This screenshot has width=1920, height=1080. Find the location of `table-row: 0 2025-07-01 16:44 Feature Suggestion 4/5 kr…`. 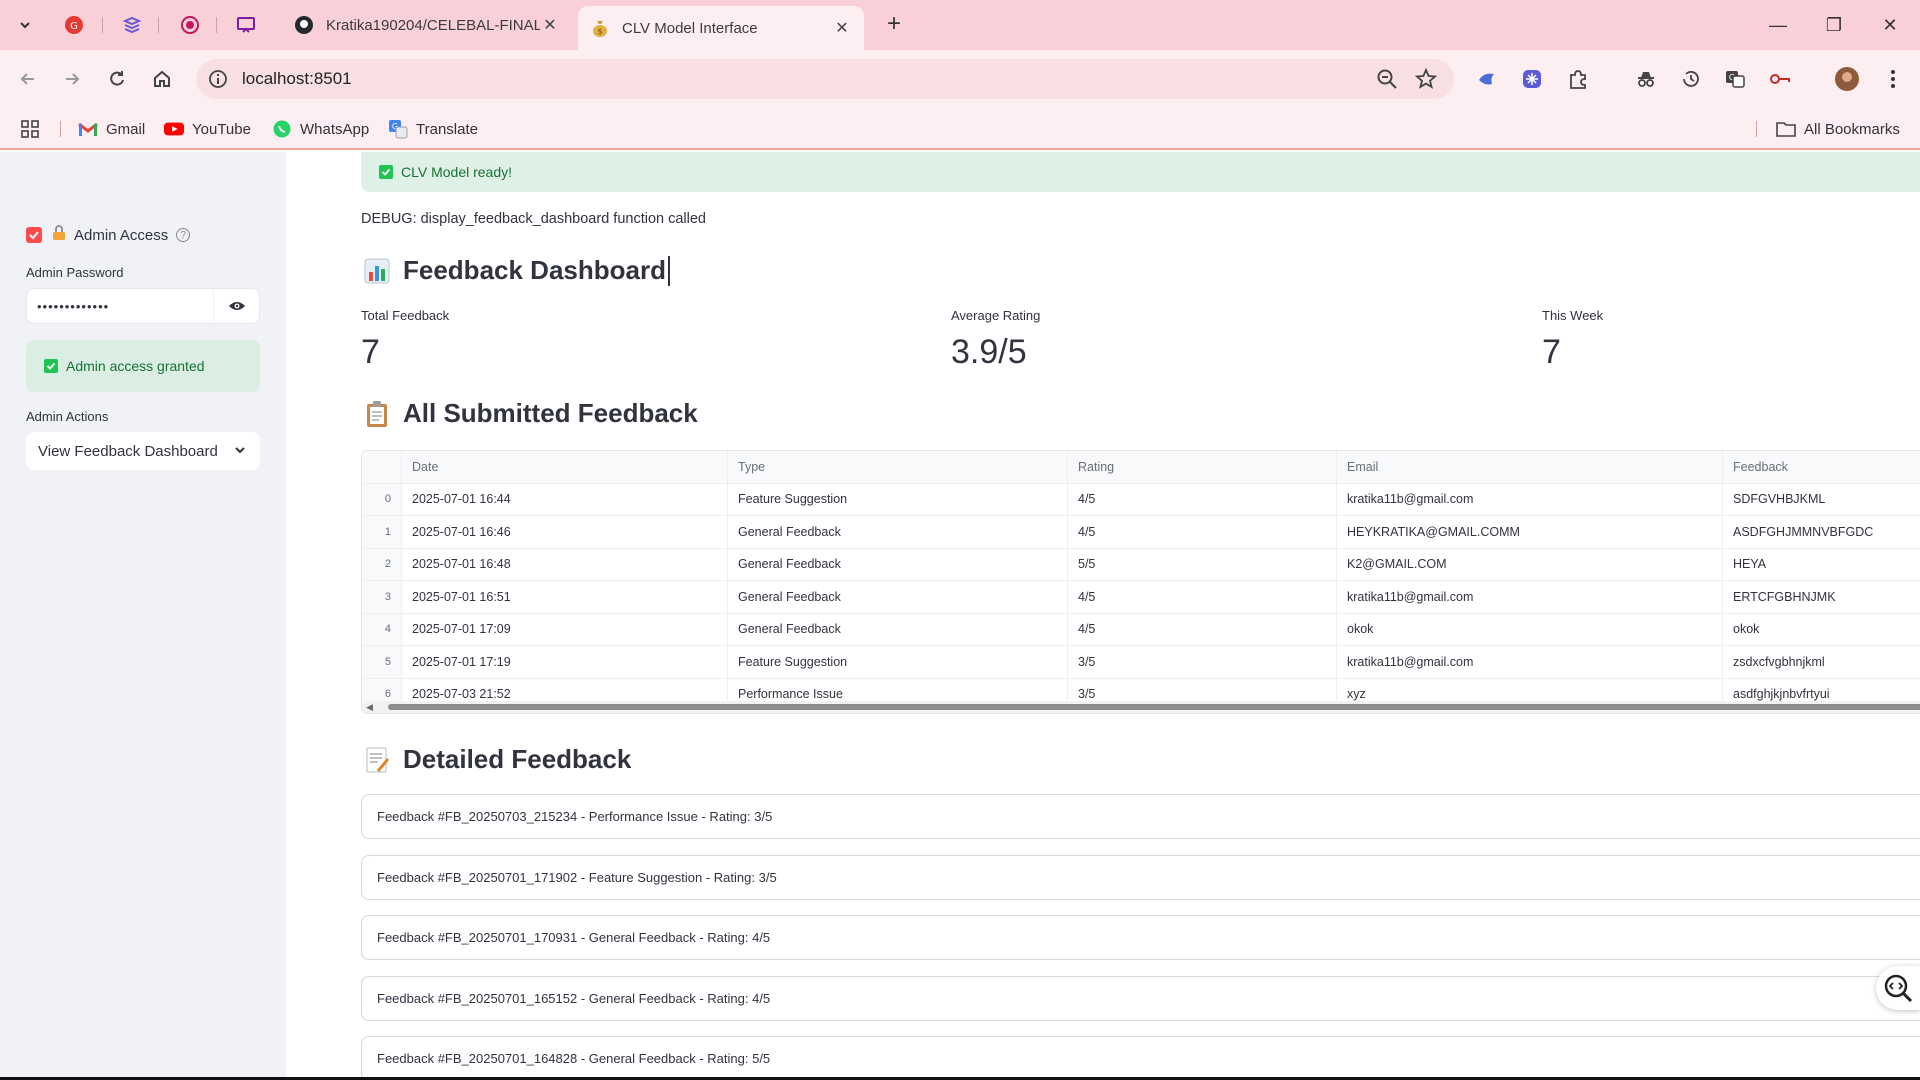

table-row: 0 2025-07-01 16:44 Feature Suggestion 4/5 kr… is located at coordinates (1141, 499).